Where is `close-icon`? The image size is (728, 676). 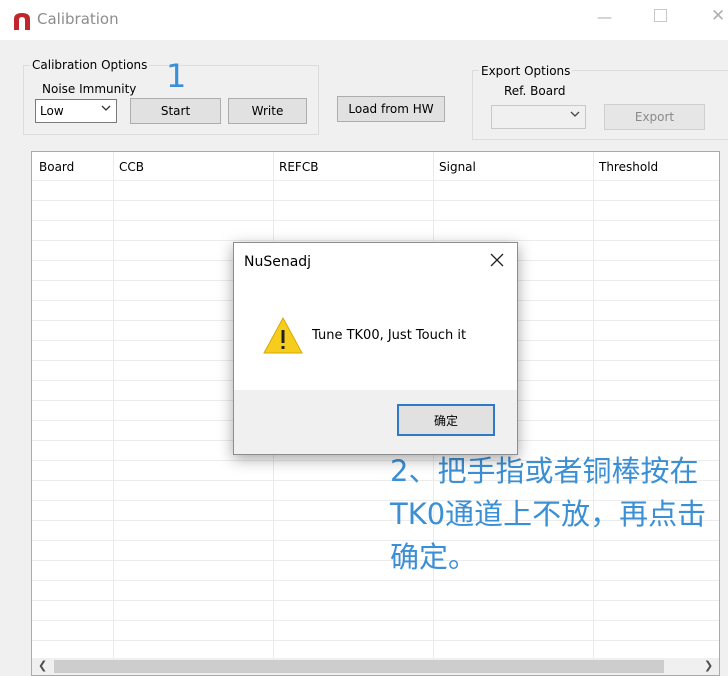 close-icon is located at coordinates (497, 260).